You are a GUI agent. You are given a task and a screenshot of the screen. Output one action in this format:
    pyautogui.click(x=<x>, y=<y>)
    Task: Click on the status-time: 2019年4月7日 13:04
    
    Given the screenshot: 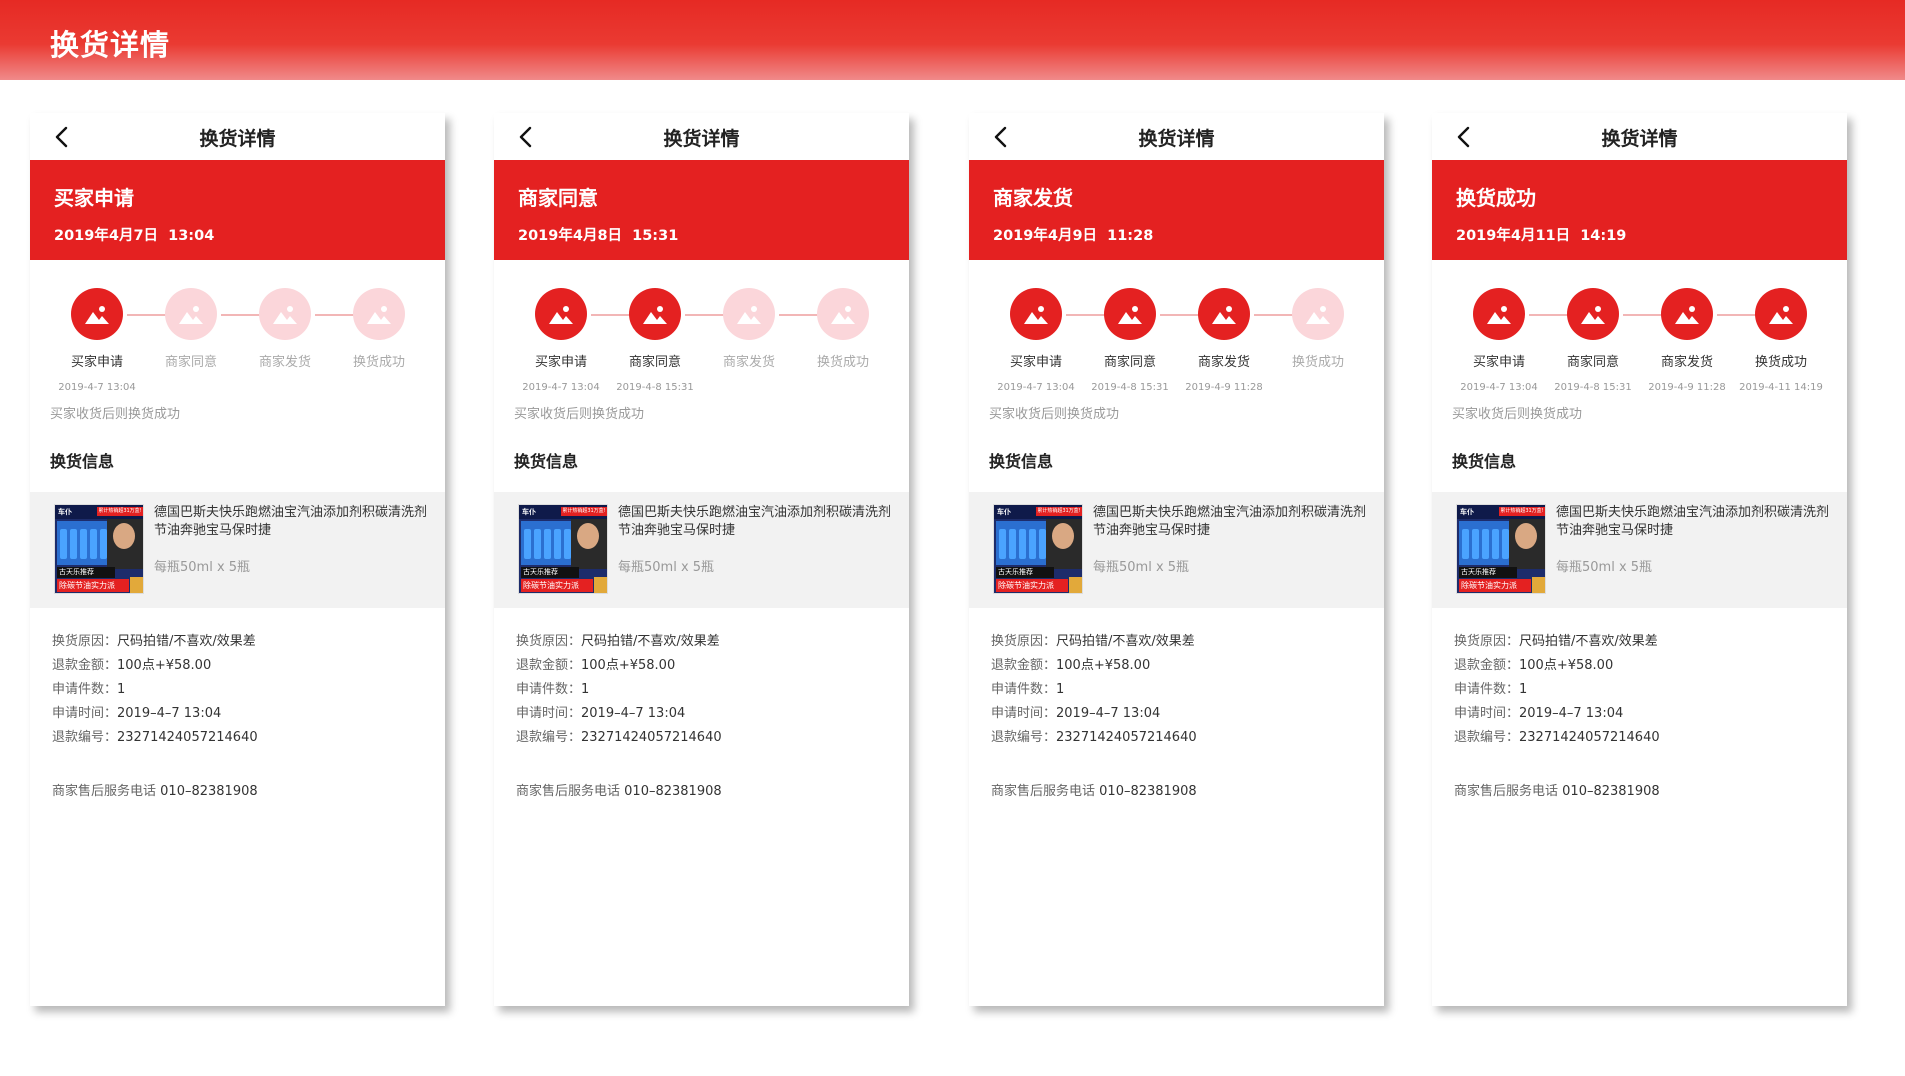 What is the action you would take?
    pyautogui.click(x=134, y=236)
    